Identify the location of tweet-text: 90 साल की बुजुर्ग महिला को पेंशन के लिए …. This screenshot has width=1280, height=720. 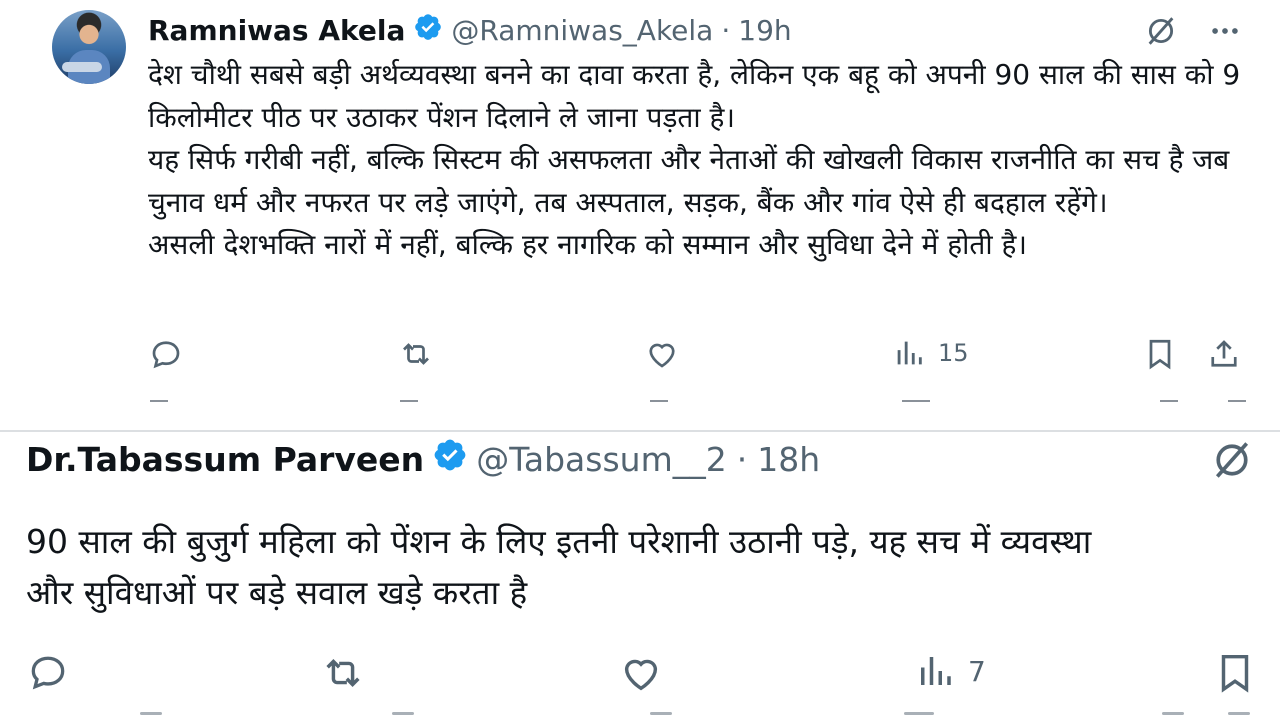
(559, 567).